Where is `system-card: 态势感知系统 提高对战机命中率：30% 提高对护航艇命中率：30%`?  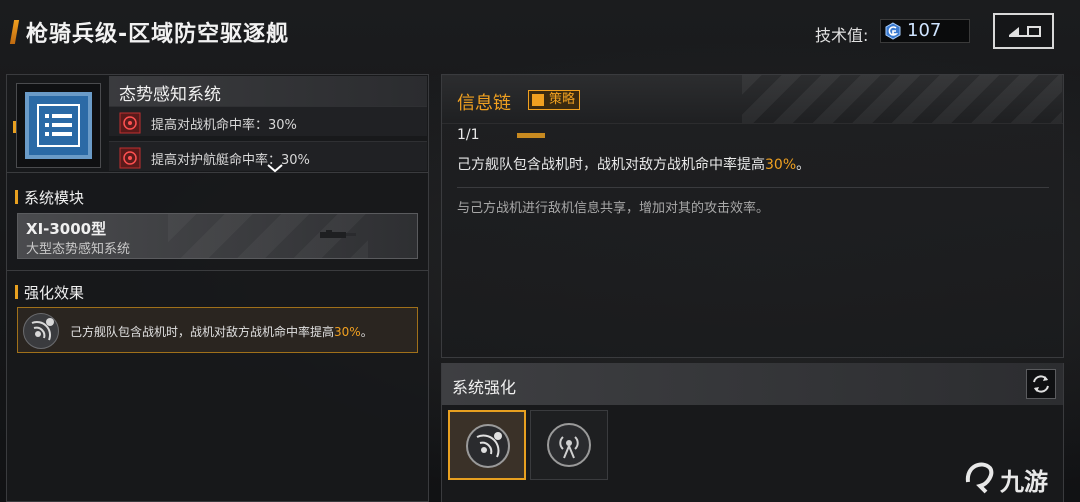
system-card: 态势感知系统 提高对战机命中率：30% 提高对护航艇命中率：30% is located at coordinates (217, 124).